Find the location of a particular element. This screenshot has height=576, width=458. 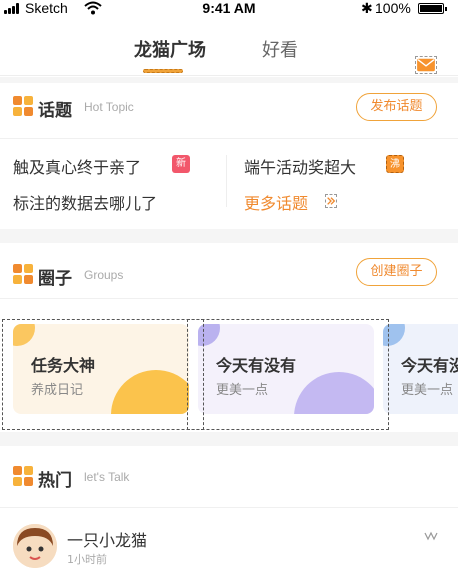

groups-title: 圈子 is located at coordinates (55, 279).